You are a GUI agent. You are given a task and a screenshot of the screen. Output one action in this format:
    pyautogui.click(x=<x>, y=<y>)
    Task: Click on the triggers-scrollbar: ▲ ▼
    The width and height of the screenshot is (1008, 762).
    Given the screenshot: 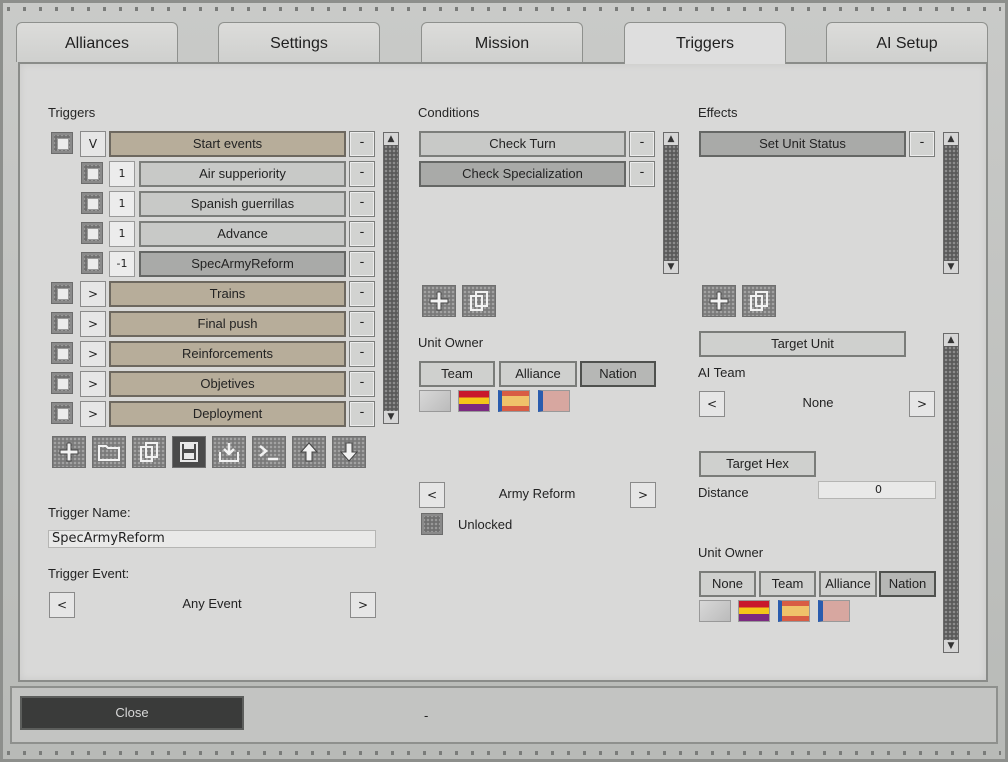 What is the action you would take?
    pyautogui.click(x=391, y=278)
    